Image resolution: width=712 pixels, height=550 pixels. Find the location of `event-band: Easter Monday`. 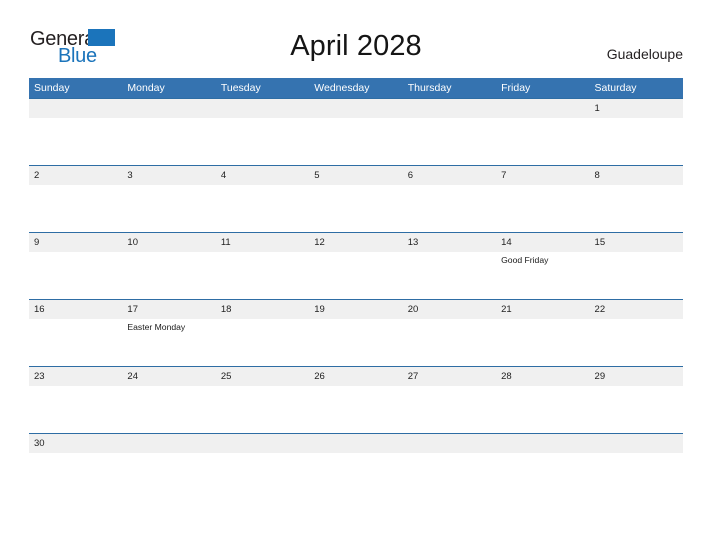

event-band: Easter Monday is located at coordinates (356, 342).